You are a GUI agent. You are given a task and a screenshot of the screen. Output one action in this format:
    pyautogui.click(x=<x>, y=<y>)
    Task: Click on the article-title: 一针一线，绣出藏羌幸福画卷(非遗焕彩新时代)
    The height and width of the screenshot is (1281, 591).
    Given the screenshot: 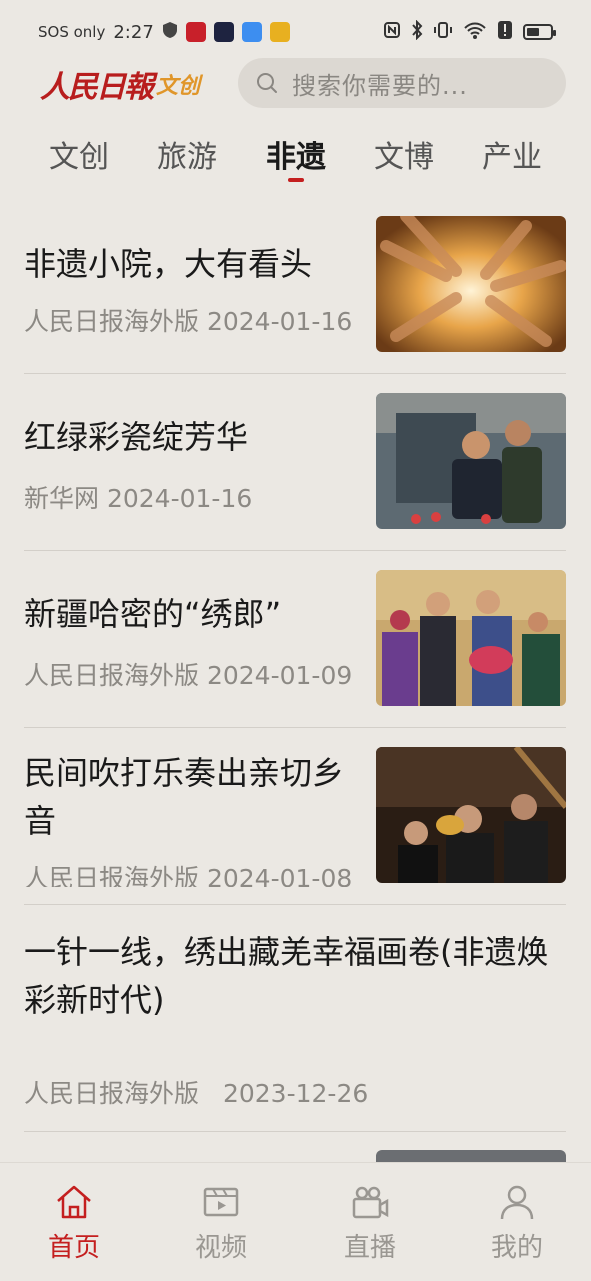 What is the action you would take?
    pyautogui.click(x=286, y=976)
    